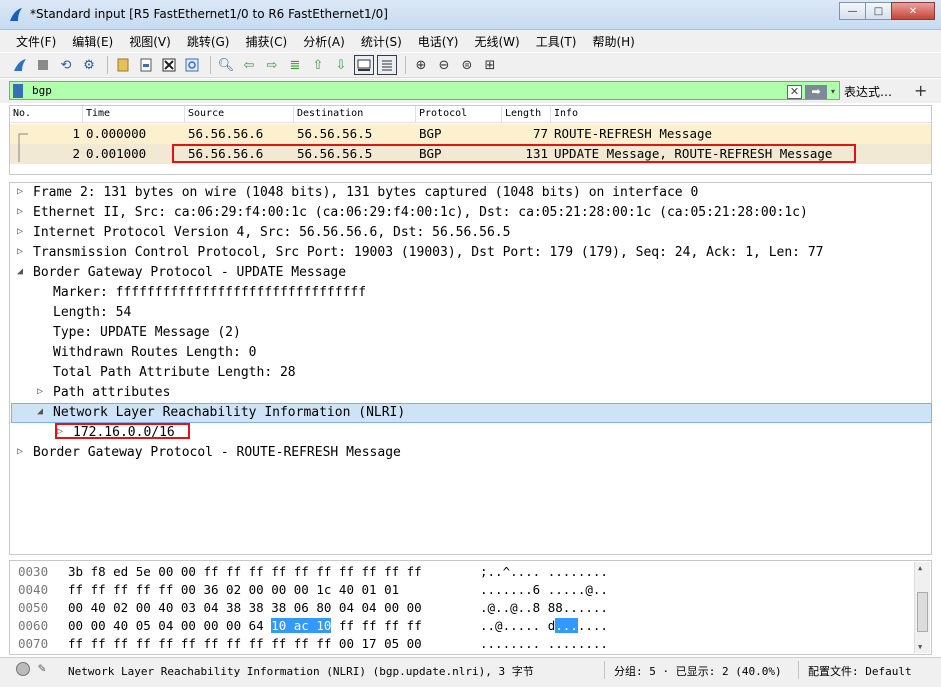  Describe the element at coordinates (18, 91) in the screenshot. I see `bookmark-icon` at that location.